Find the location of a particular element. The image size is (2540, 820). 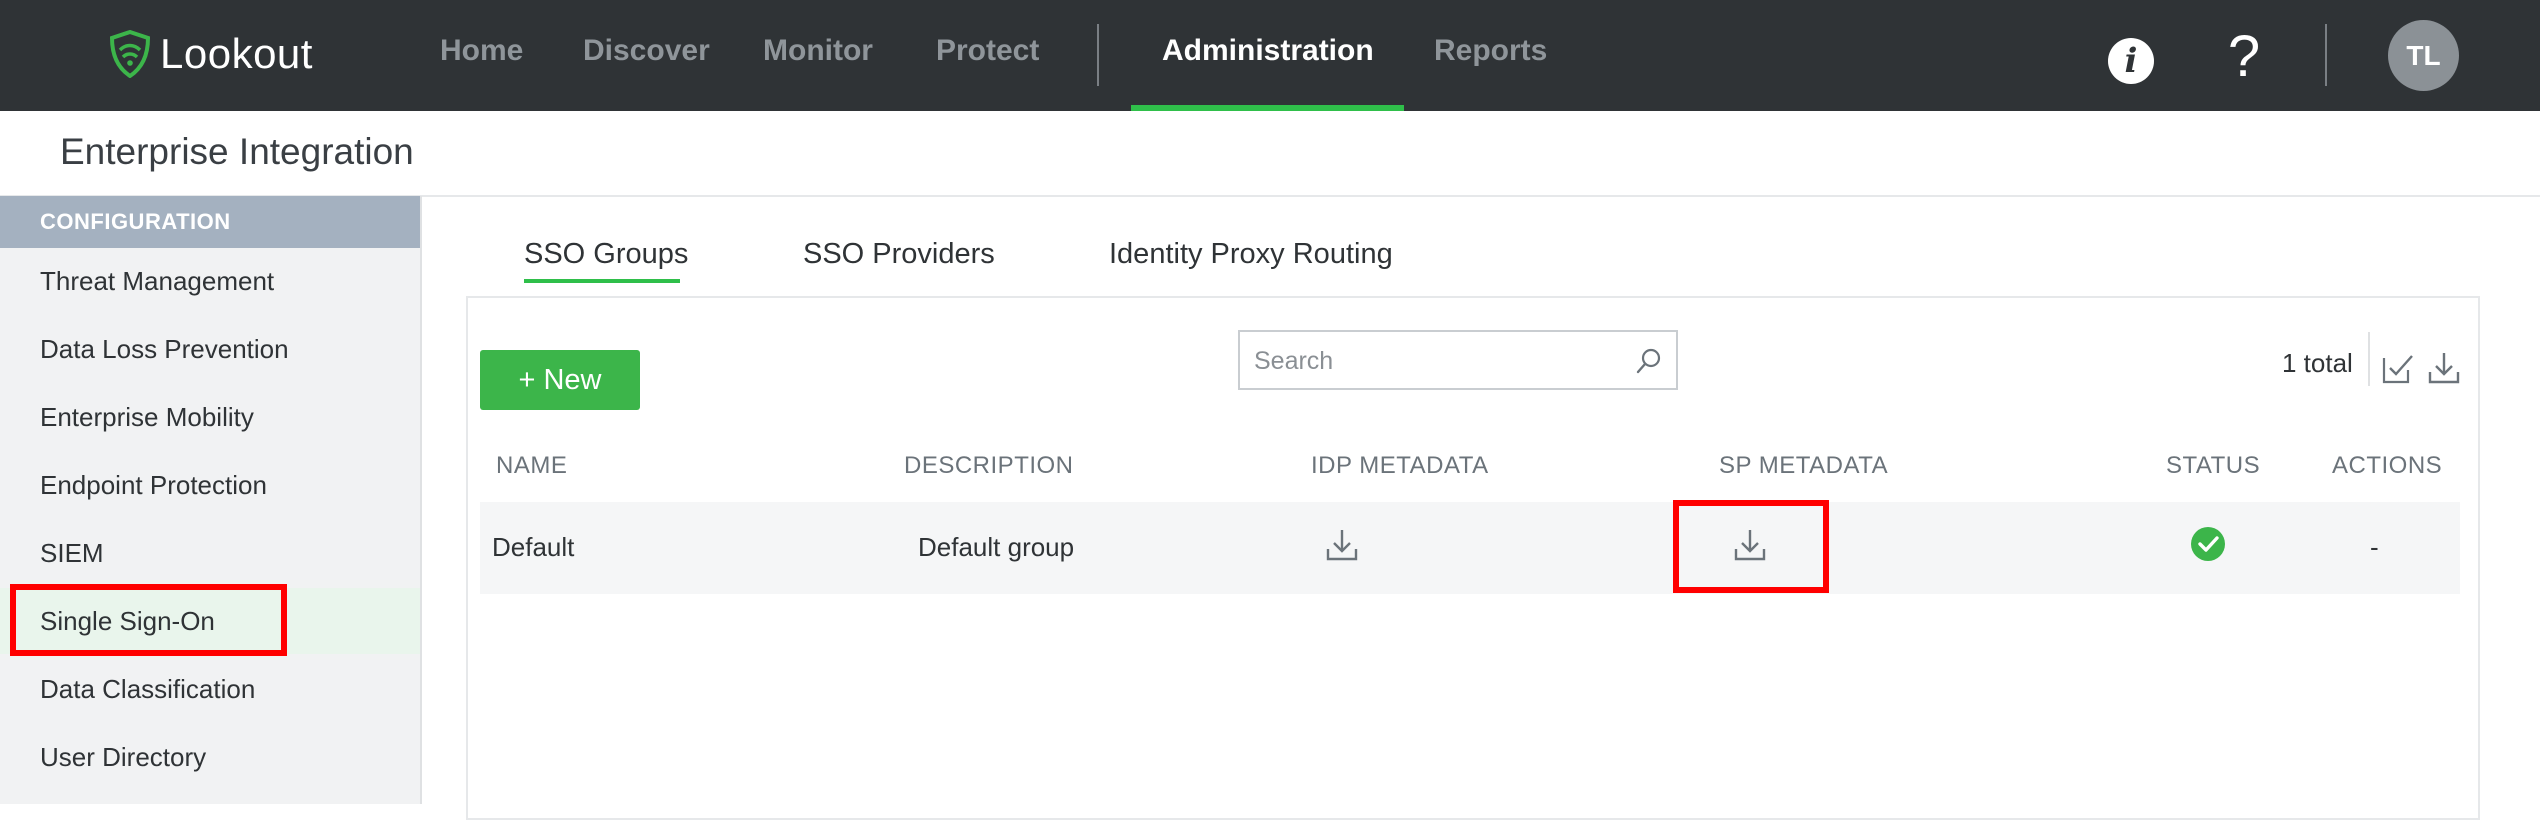

nav-administration: Administration is located at coordinates (1268, 51).